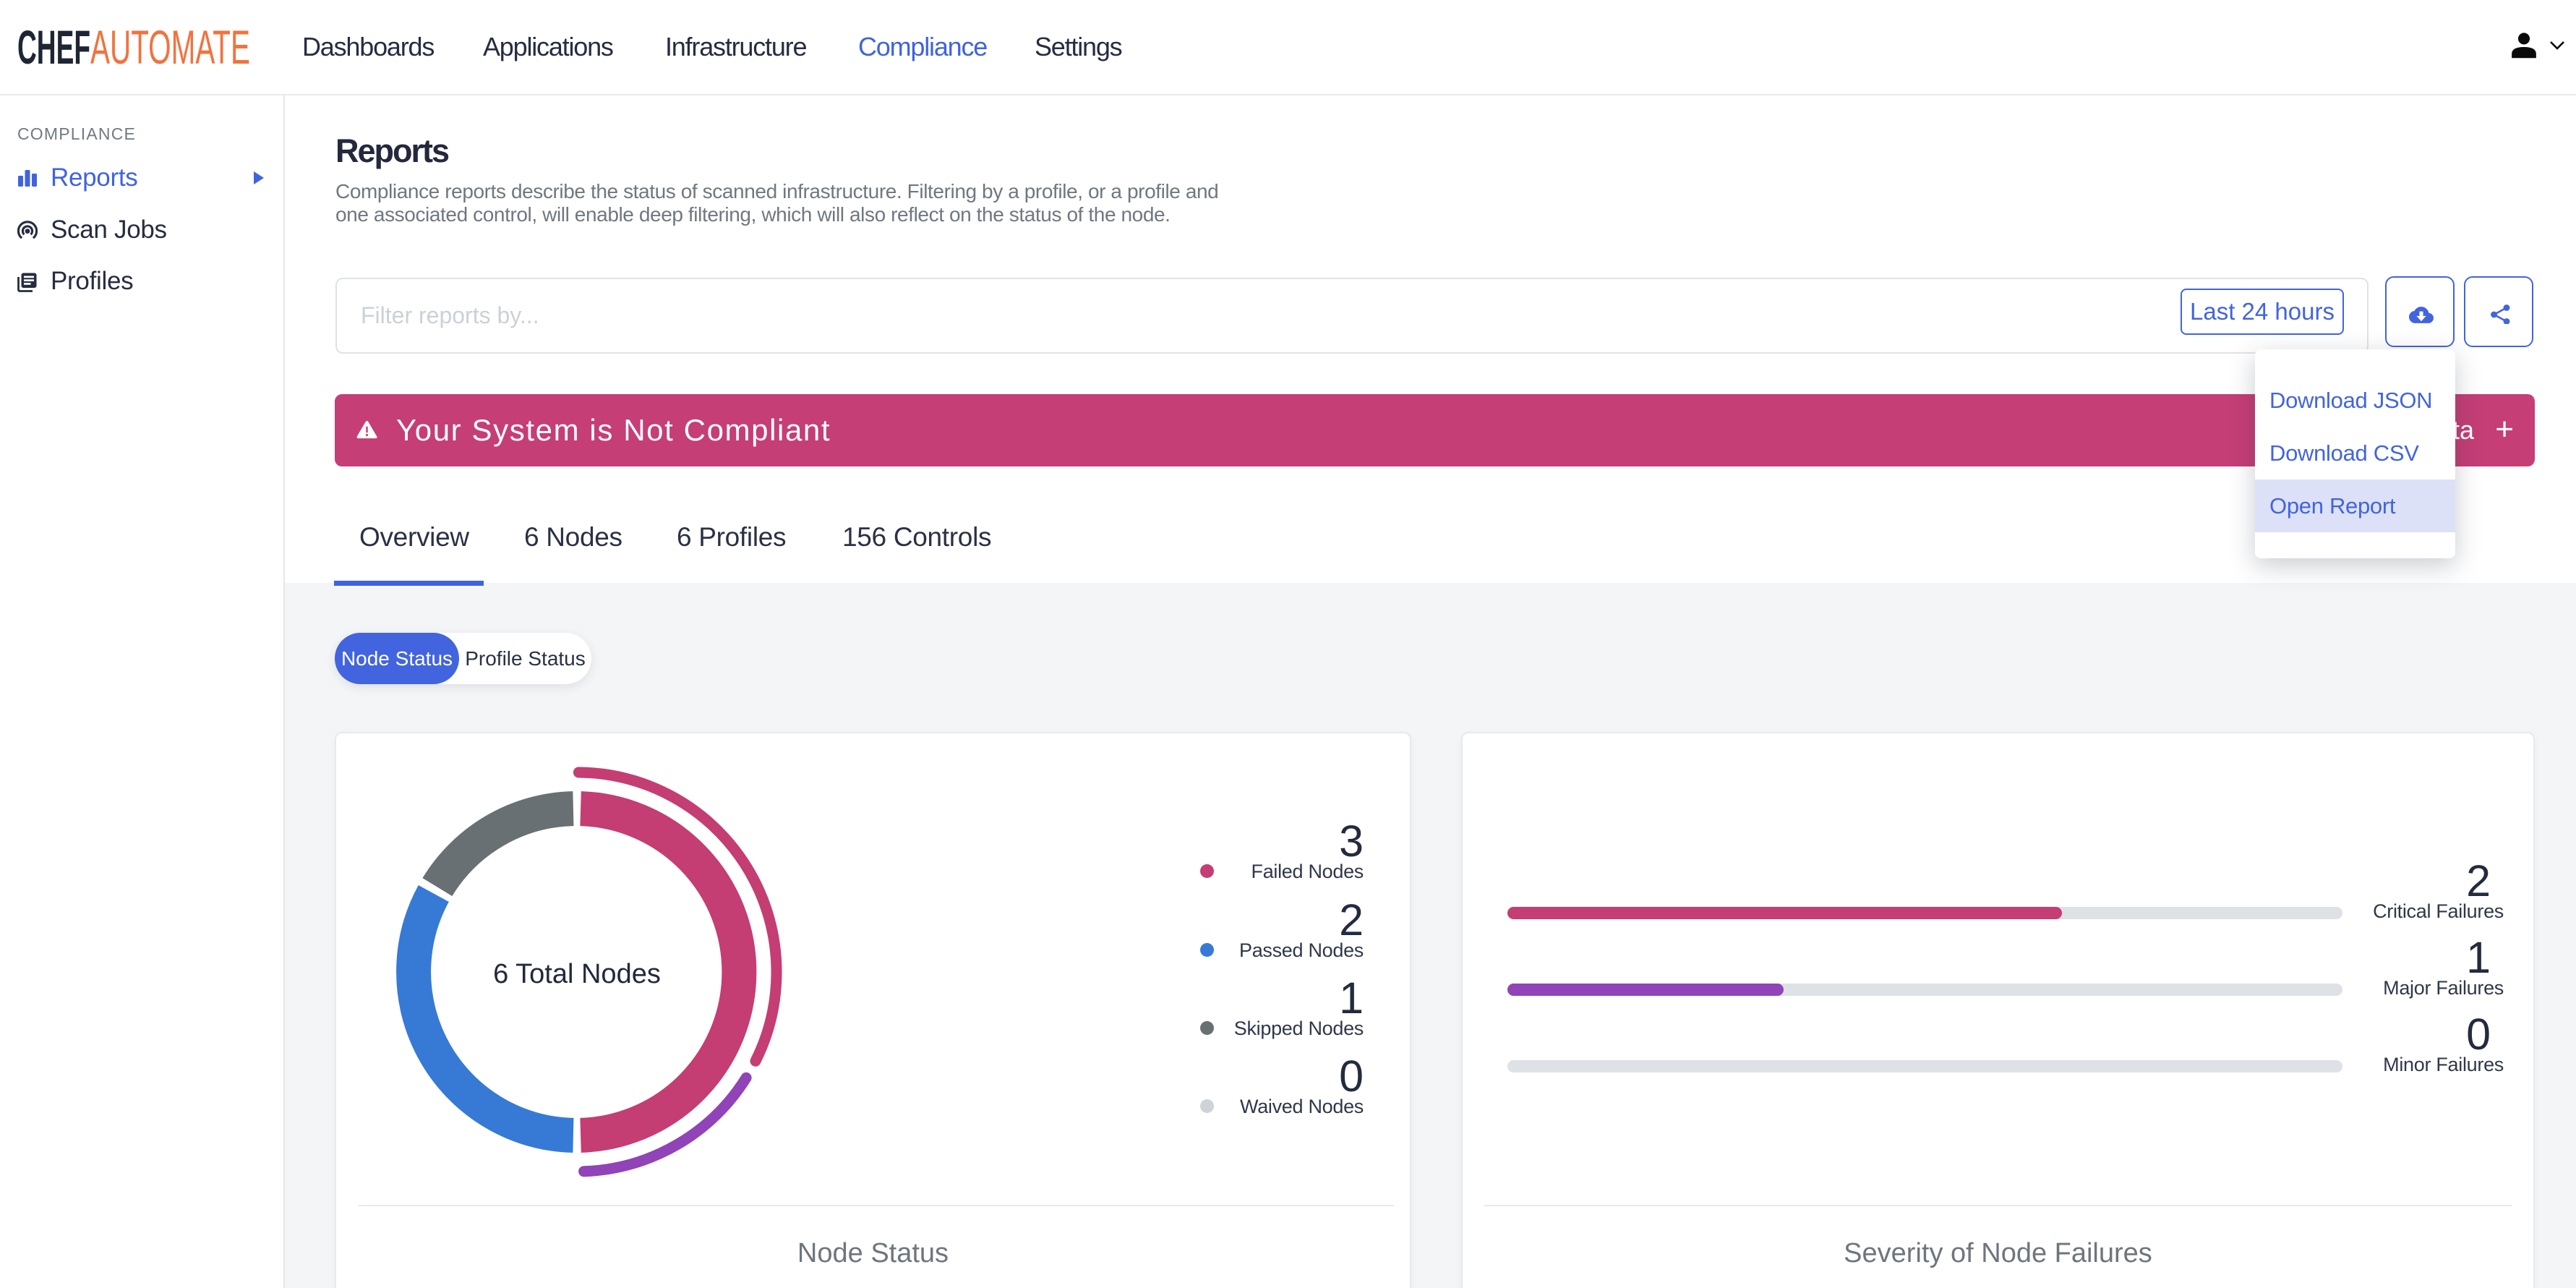 Image resolution: width=2576 pixels, height=1288 pixels. I want to click on svg-text: CHEF, so click(54, 47).